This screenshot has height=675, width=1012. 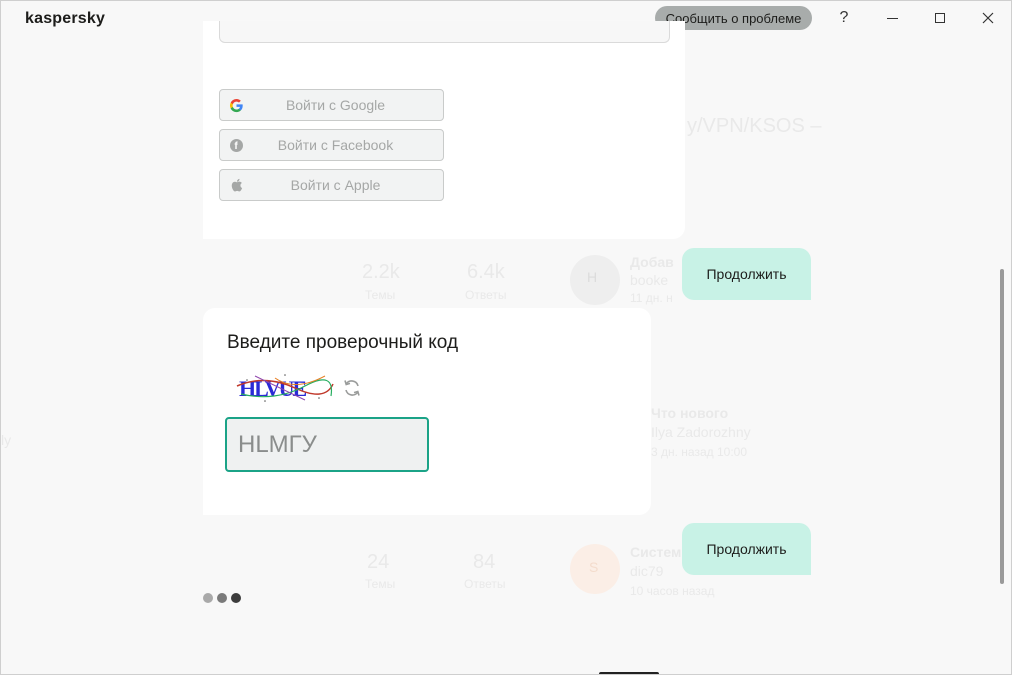 What do you see at coordinates (844, 18) in the screenshot?
I see `help-button: ?` at bounding box center [844, 18].